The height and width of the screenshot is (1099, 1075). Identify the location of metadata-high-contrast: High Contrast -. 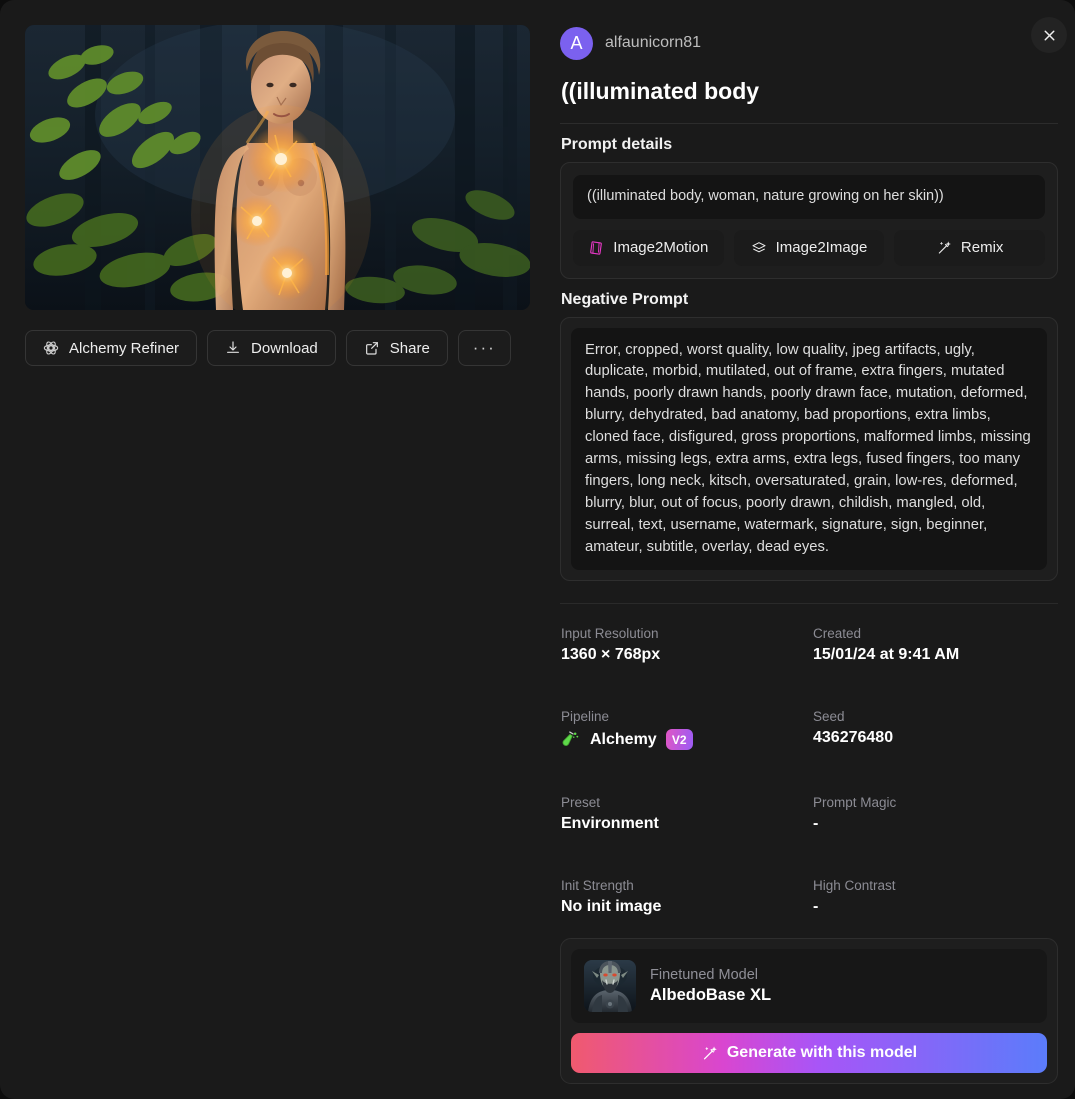
(935, 897).